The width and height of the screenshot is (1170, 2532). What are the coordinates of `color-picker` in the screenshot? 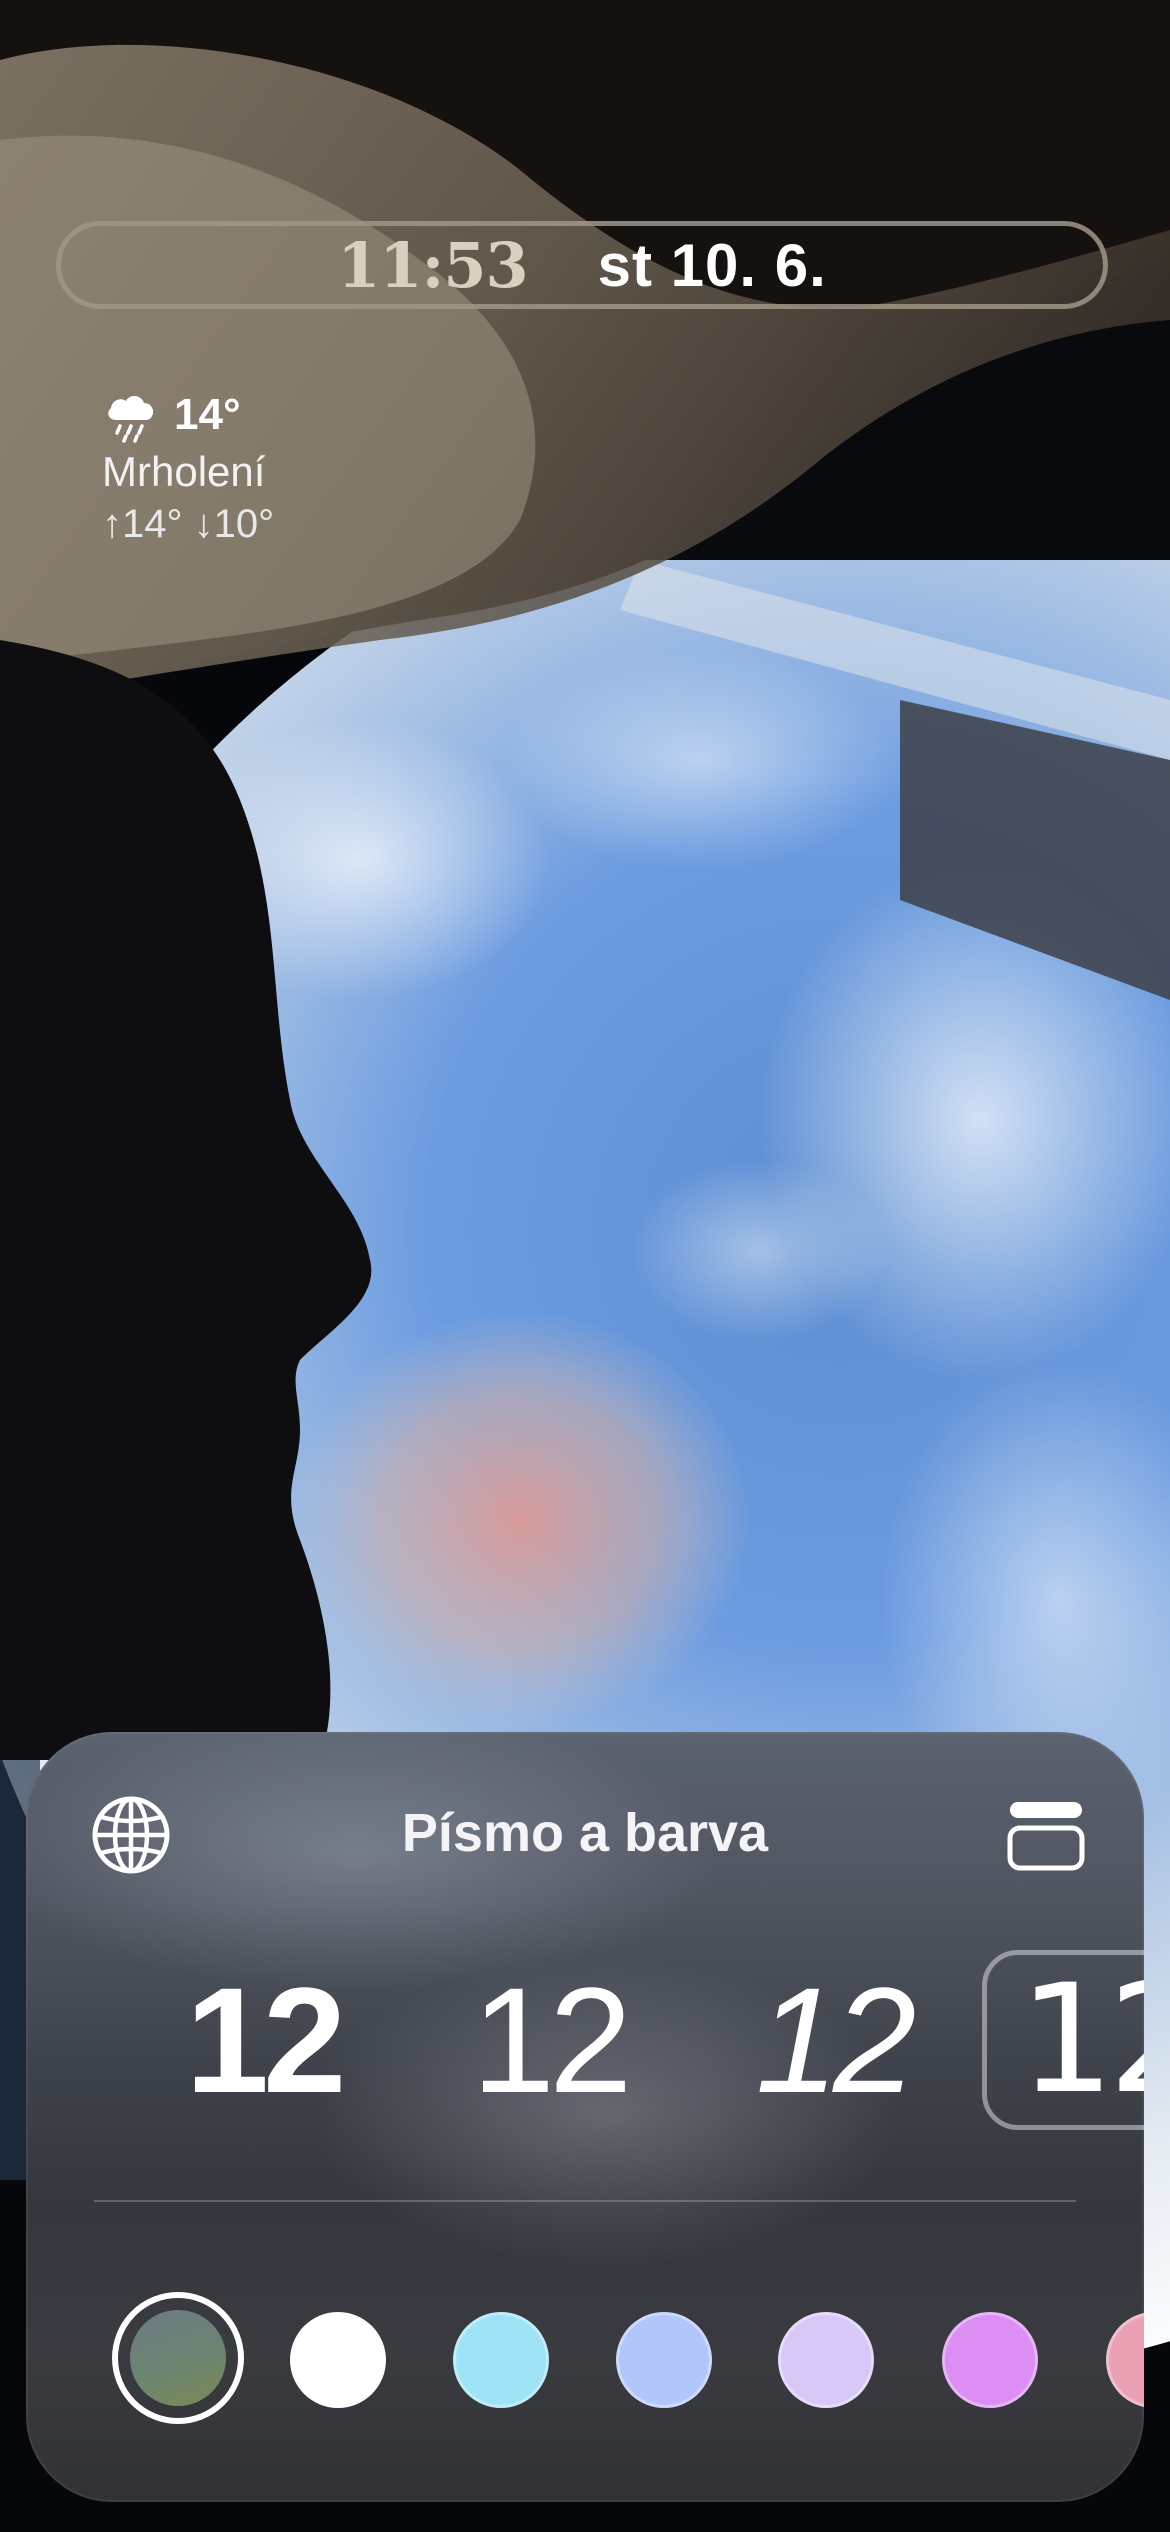 It's located at (585, 2352).